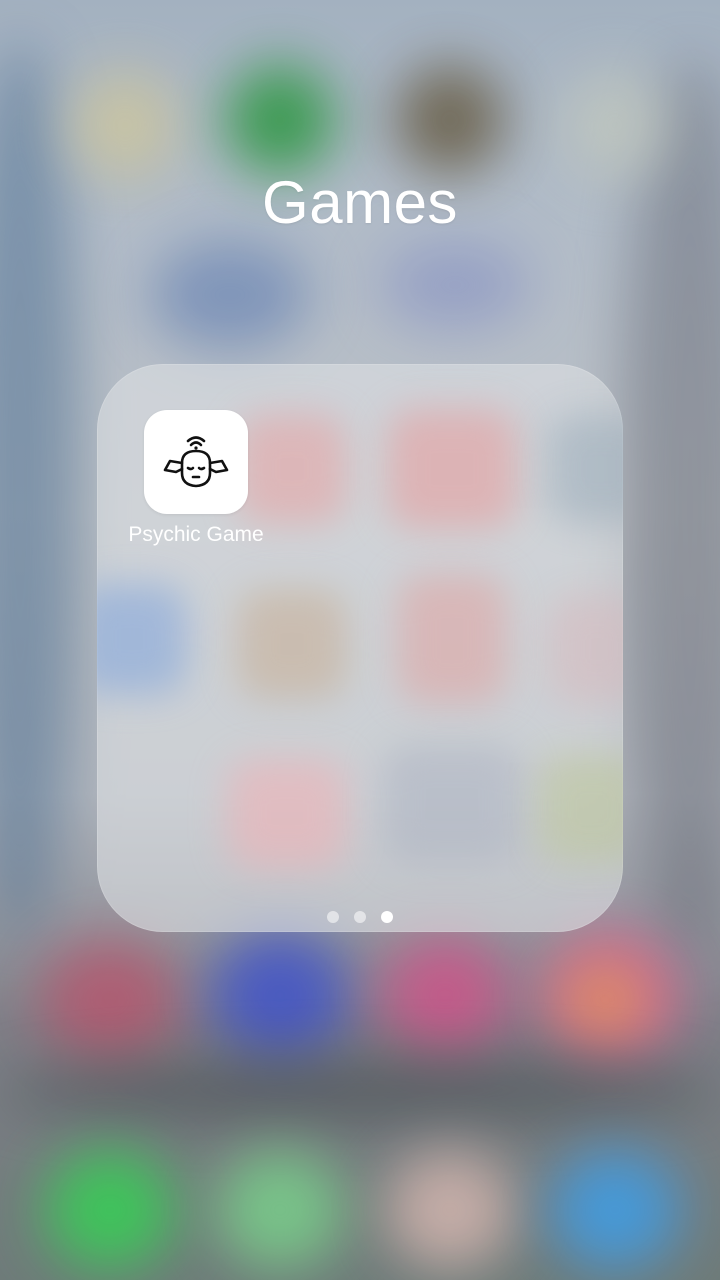 The height and width of the screenshot is (1280, 720). Describe the element at coordinates (196, 462) in the screenshot. I see `psychic-head-icon` at that location.